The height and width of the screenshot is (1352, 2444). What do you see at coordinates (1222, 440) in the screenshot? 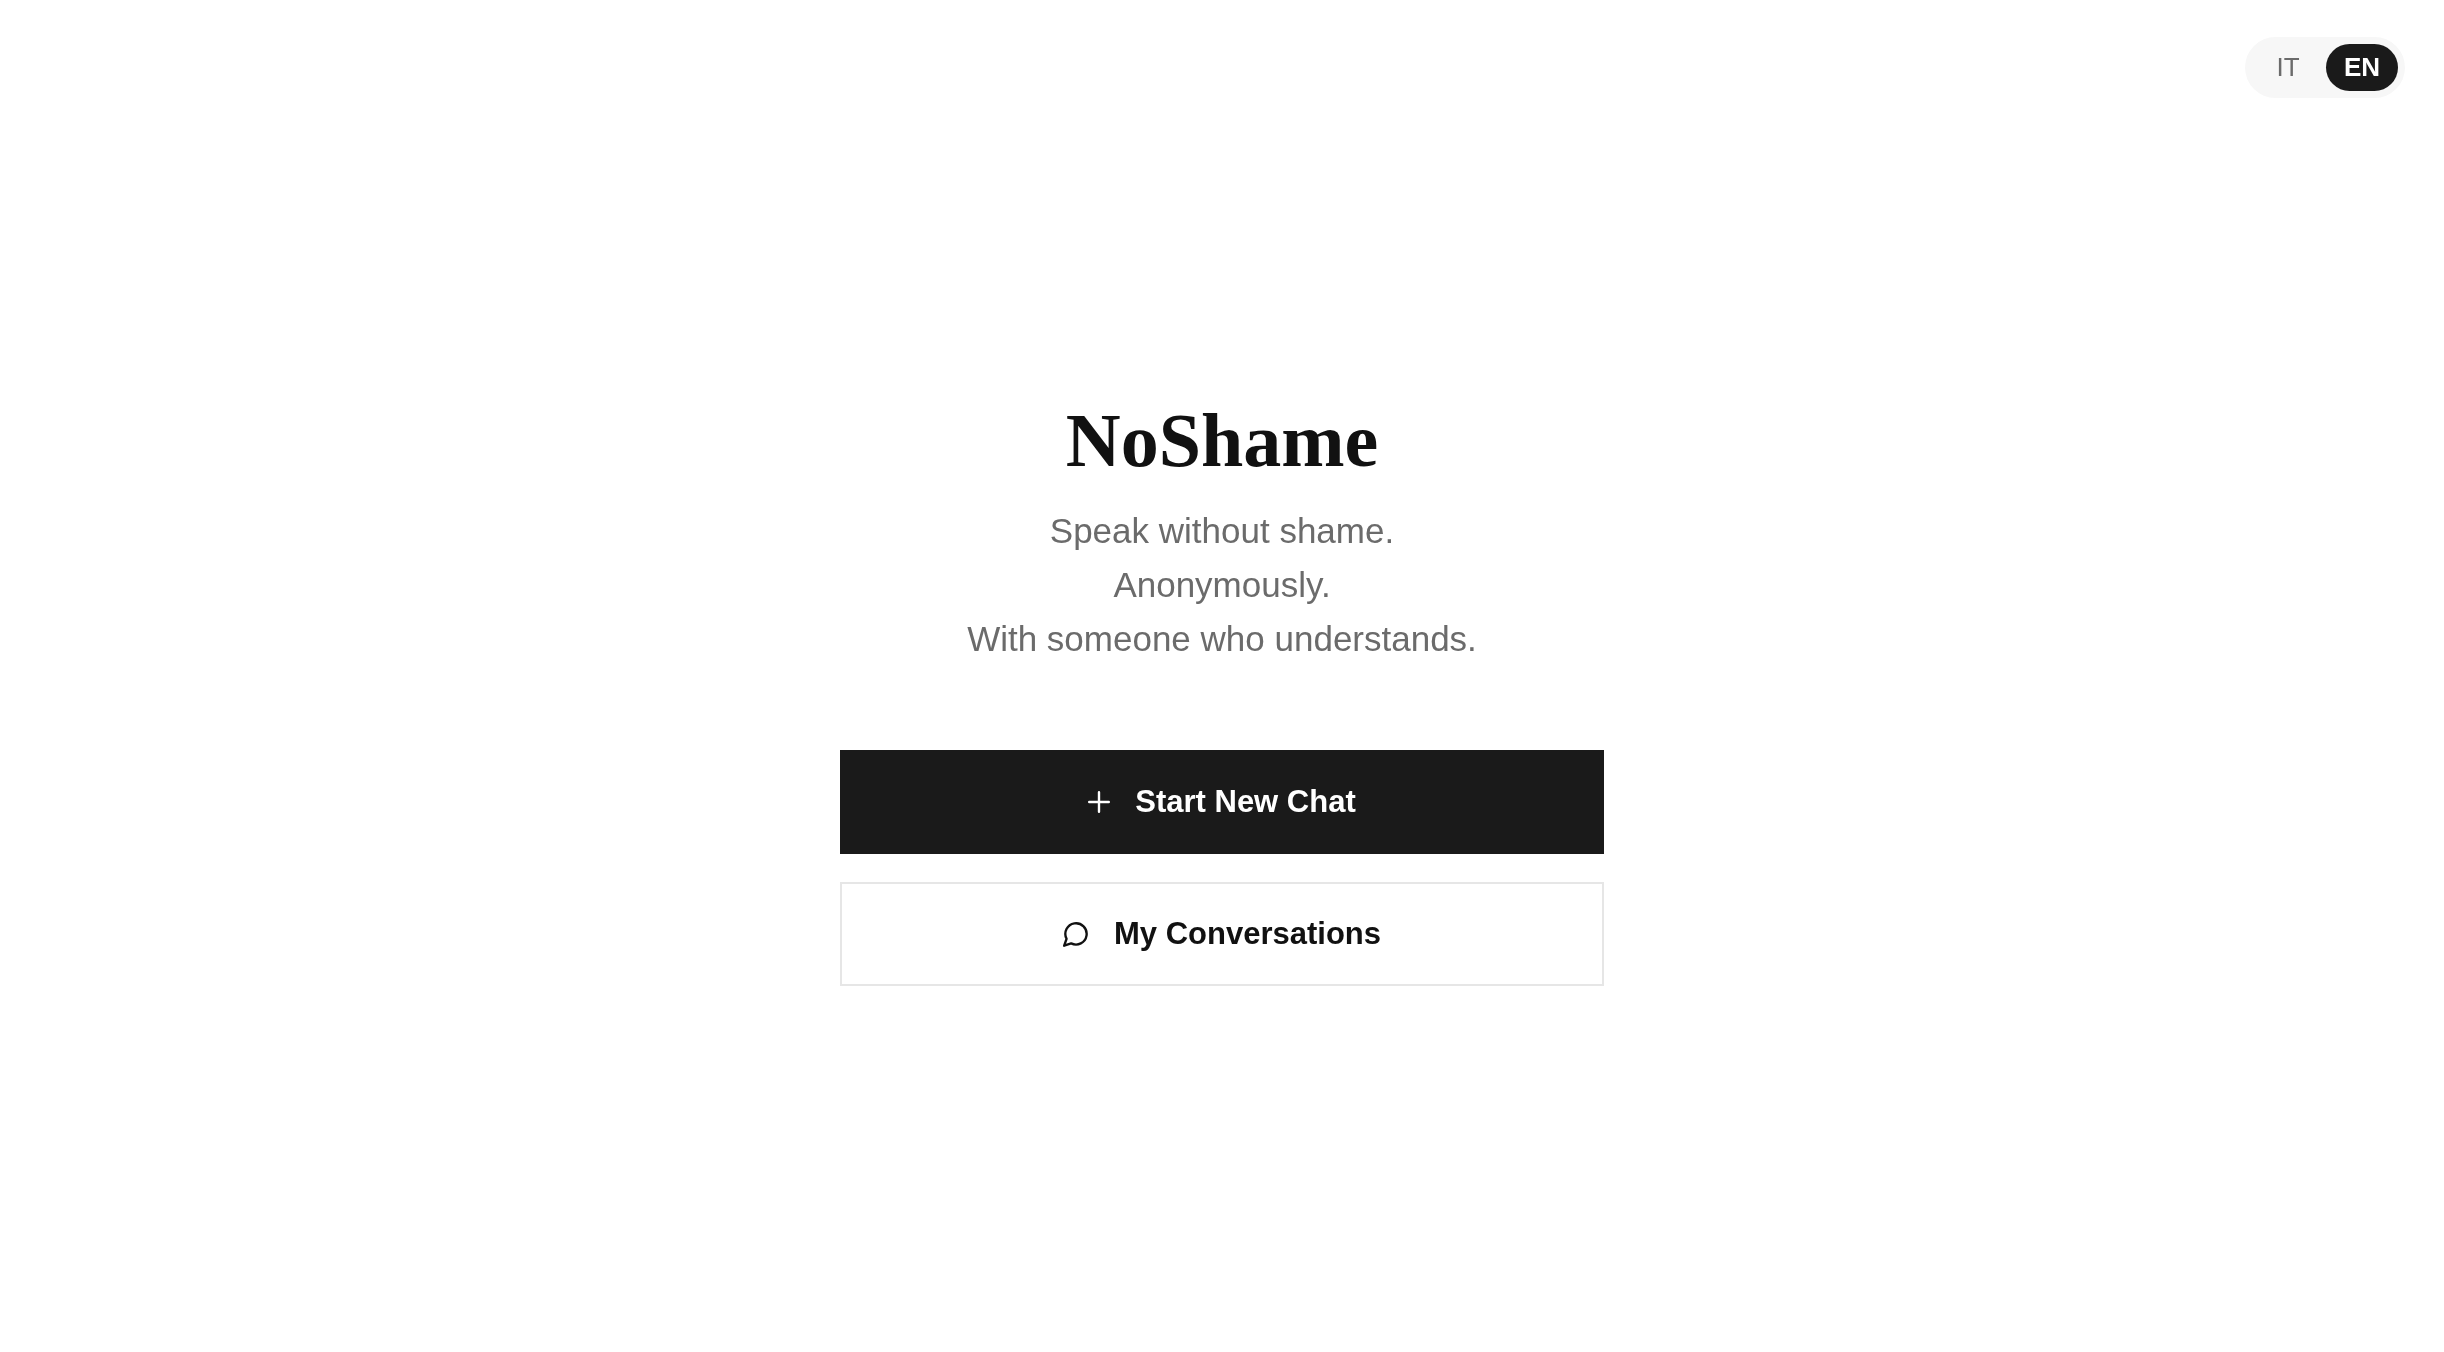
I see `app-title: NoShame` at bounding box center [1222, 440].